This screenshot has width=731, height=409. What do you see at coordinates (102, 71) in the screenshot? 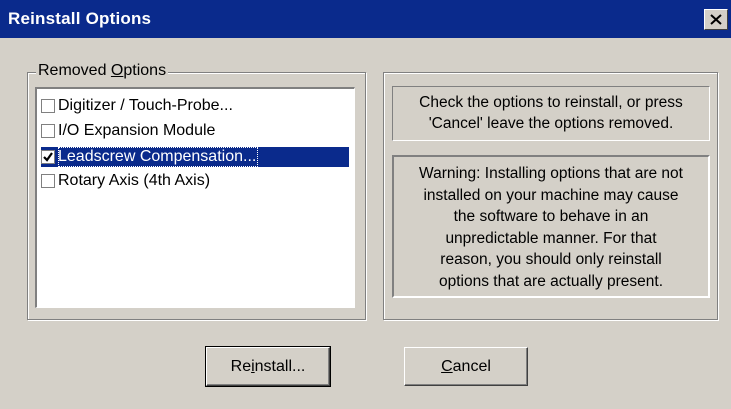
I see `removed-options-label: Removed Options` at bounding box center [102, 71].